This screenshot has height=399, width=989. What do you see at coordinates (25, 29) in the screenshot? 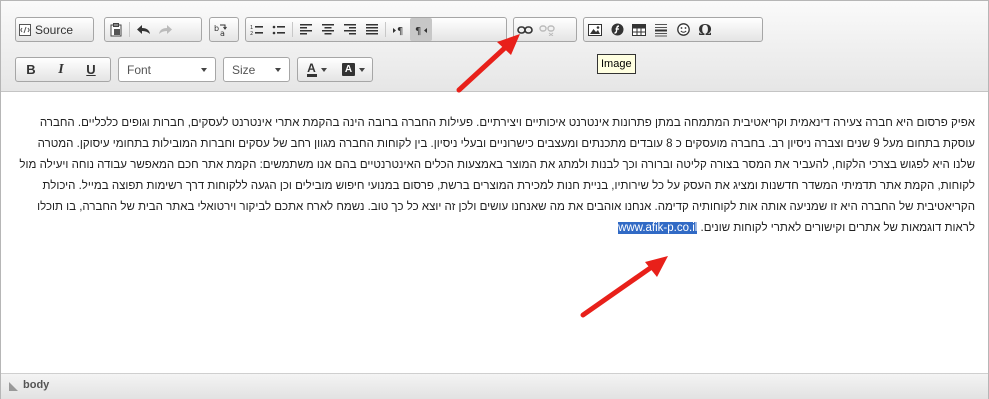
I see `source-icon` at bounding box center [25, 29].